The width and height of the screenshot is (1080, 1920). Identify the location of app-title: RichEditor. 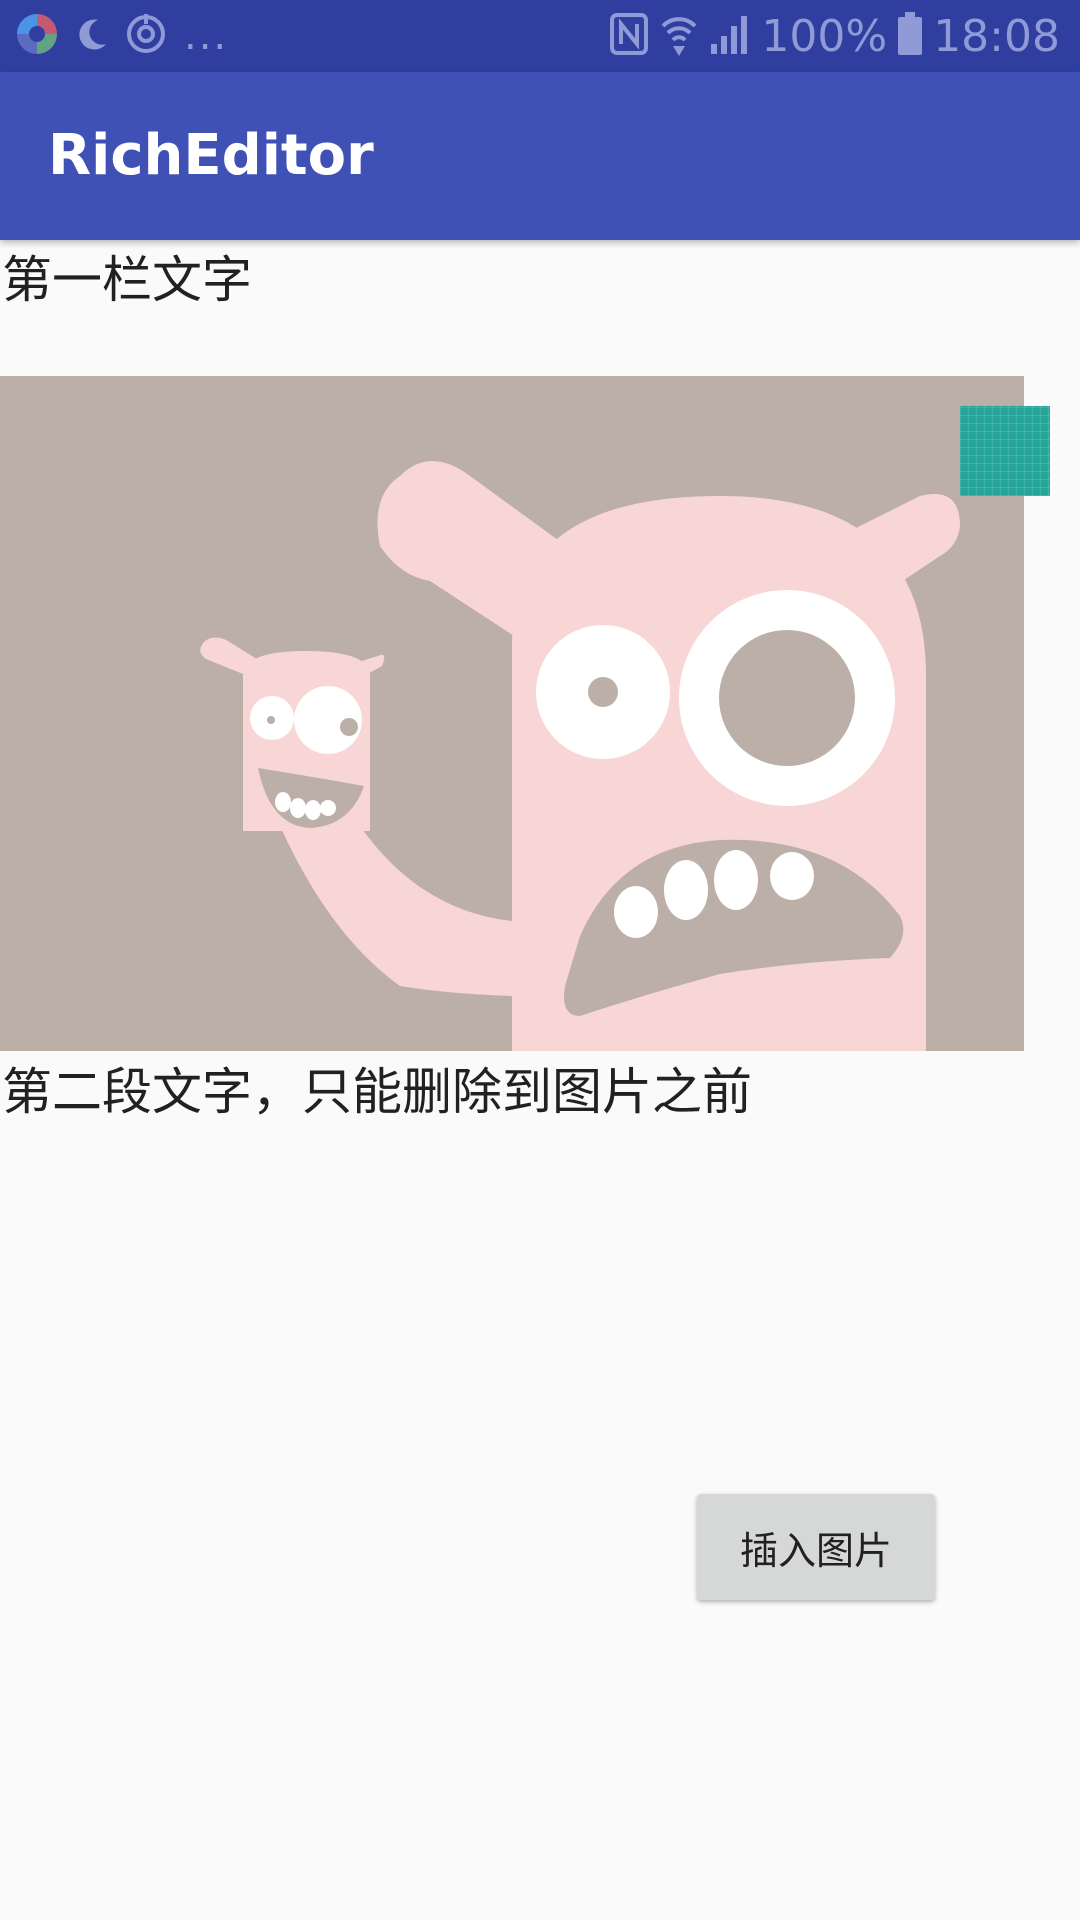
(211, 155).